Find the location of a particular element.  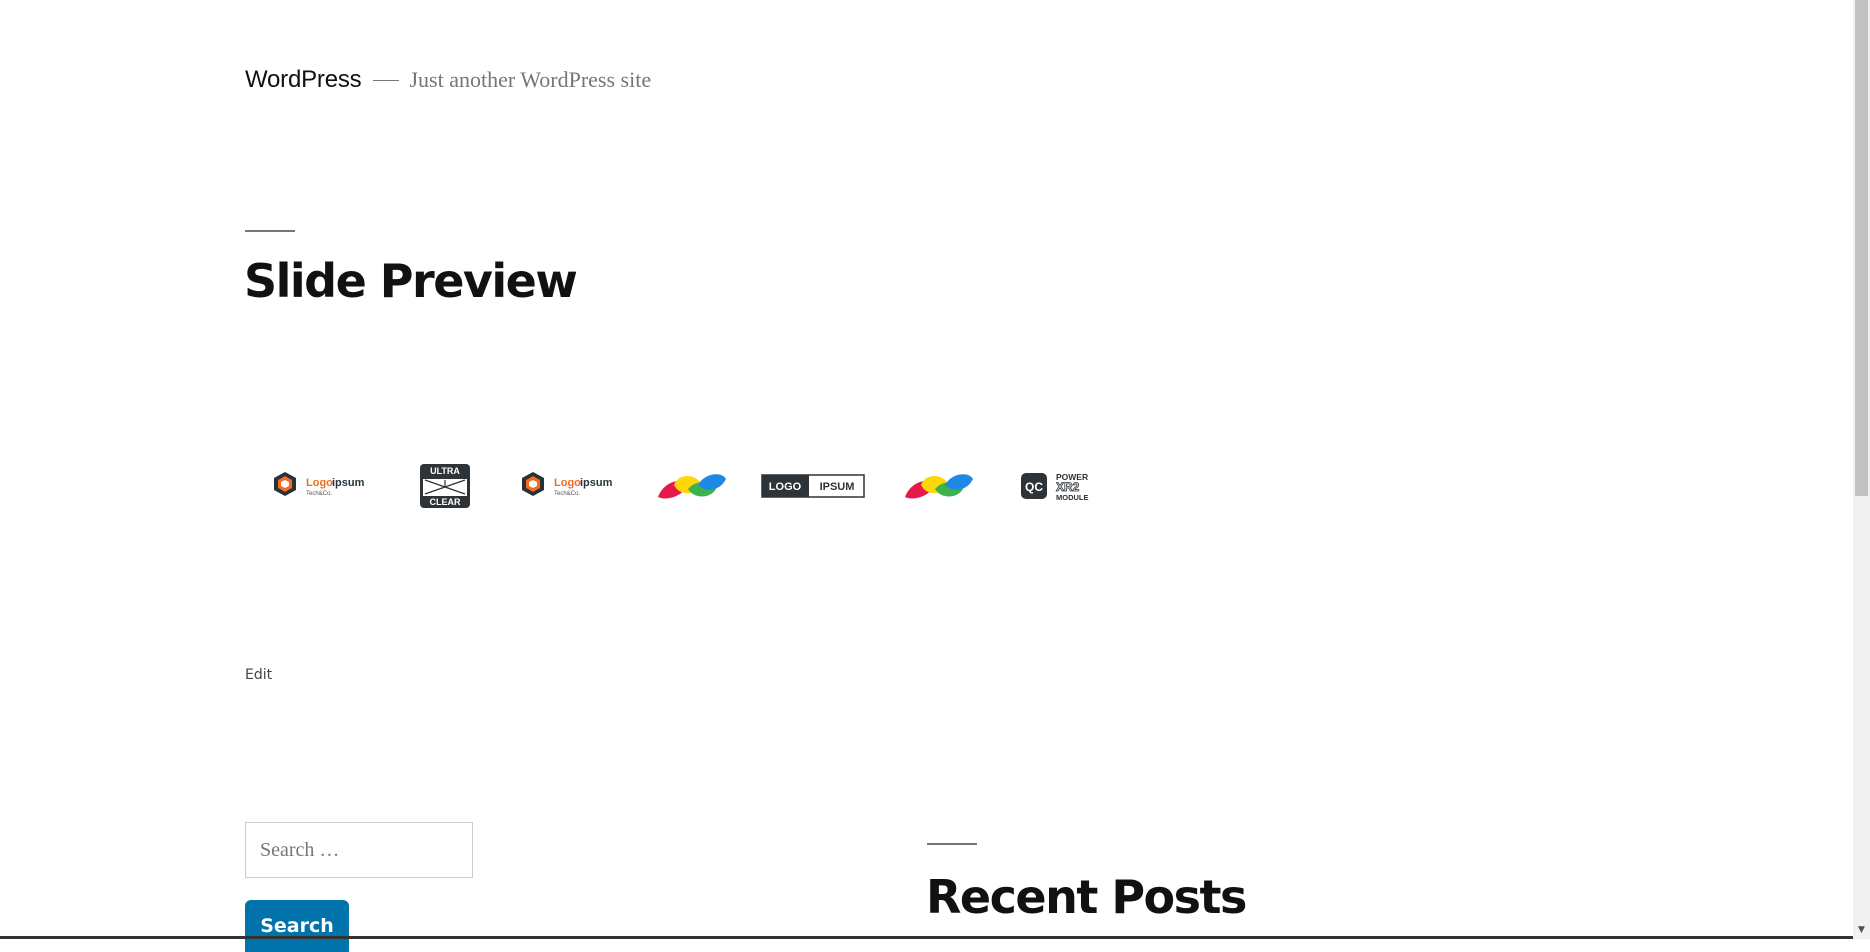

scroll-down-arrow-icon: ▼ is located at coordinates (1861, 930).